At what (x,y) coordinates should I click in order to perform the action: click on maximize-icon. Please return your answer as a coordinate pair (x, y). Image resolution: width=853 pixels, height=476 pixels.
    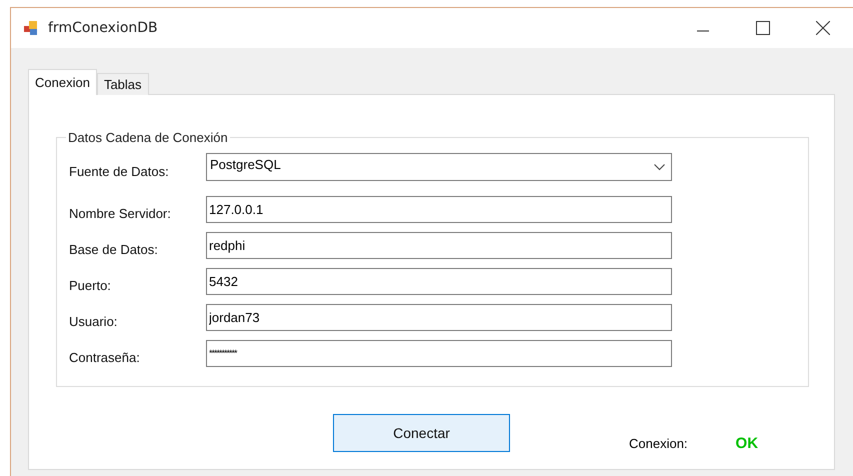
    Looking at the image, I should click on (763, 28).